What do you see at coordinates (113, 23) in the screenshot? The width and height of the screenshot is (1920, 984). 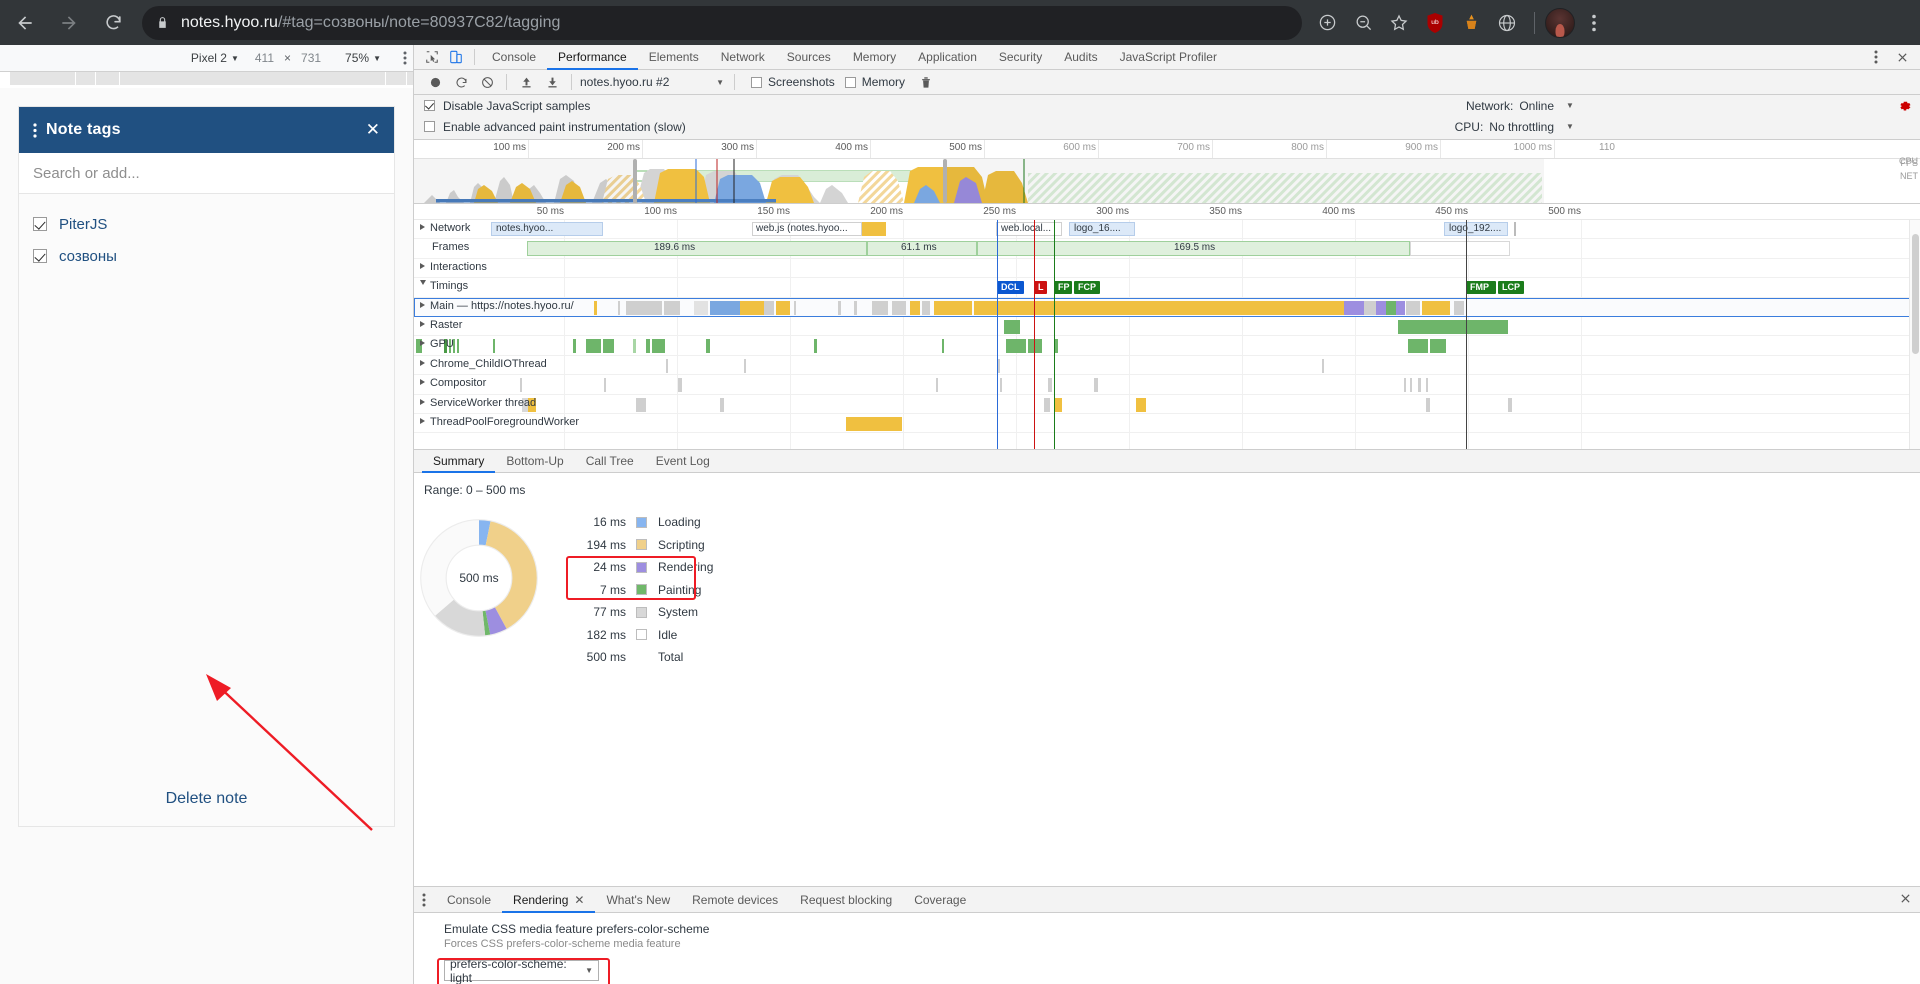 I see `reload-icon` at bounding box center [113, 23].